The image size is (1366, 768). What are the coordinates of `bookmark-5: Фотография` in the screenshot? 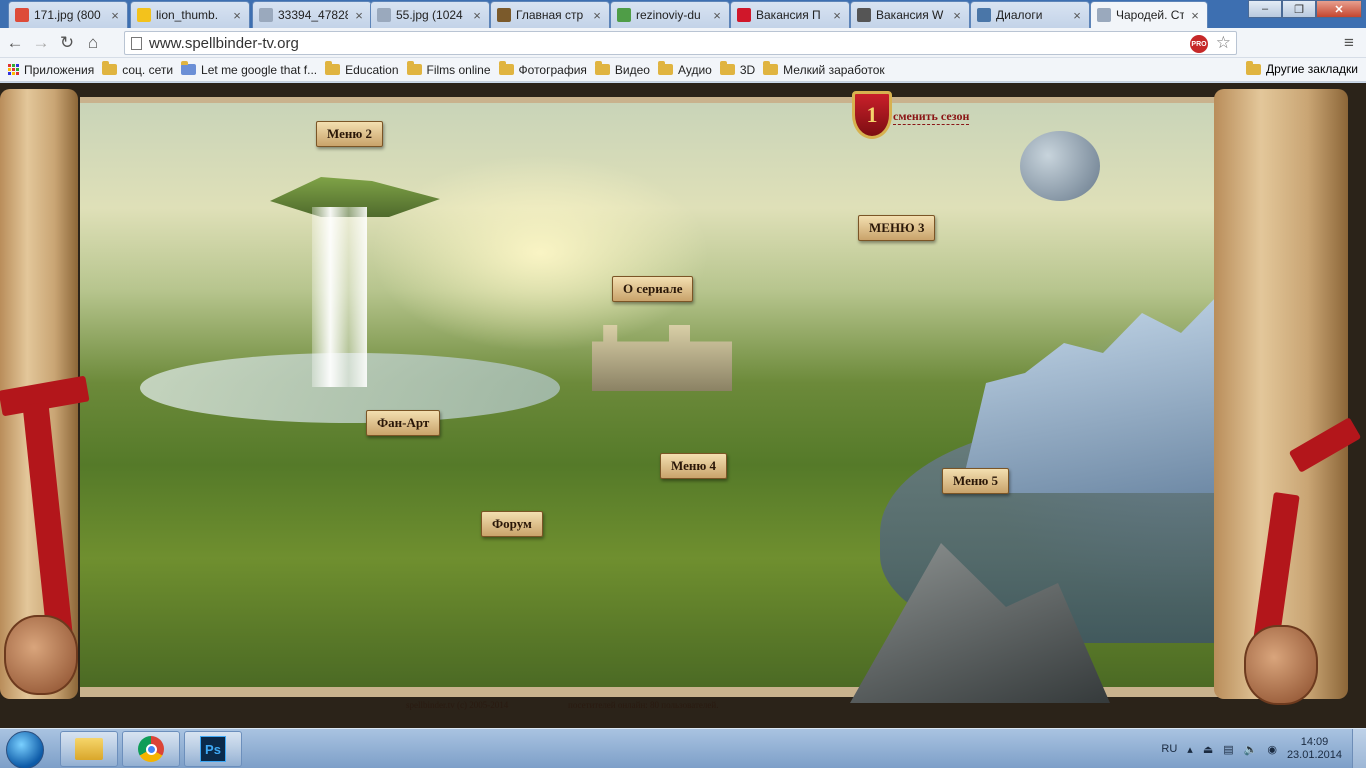 It's located at (542, 69).